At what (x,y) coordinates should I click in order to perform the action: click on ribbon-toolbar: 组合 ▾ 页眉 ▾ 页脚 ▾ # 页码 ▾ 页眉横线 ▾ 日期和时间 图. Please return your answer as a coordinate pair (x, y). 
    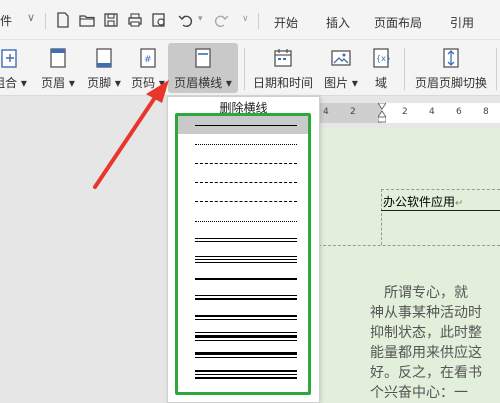
    Looking at the image, I should click on (250, 68).